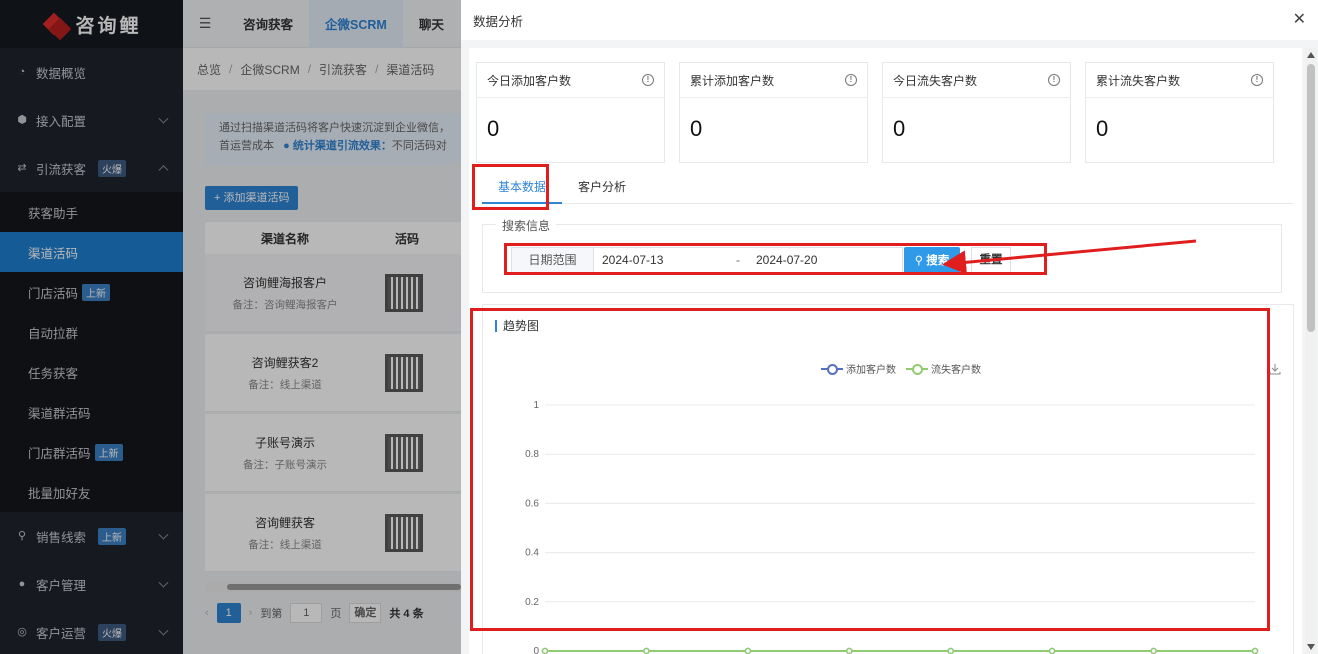 The image size is (1318, 654). What do you see at coordinates (1069, 257) in the screenshot?
I see `annotation-arrow` at bounding box center [1069, 257].